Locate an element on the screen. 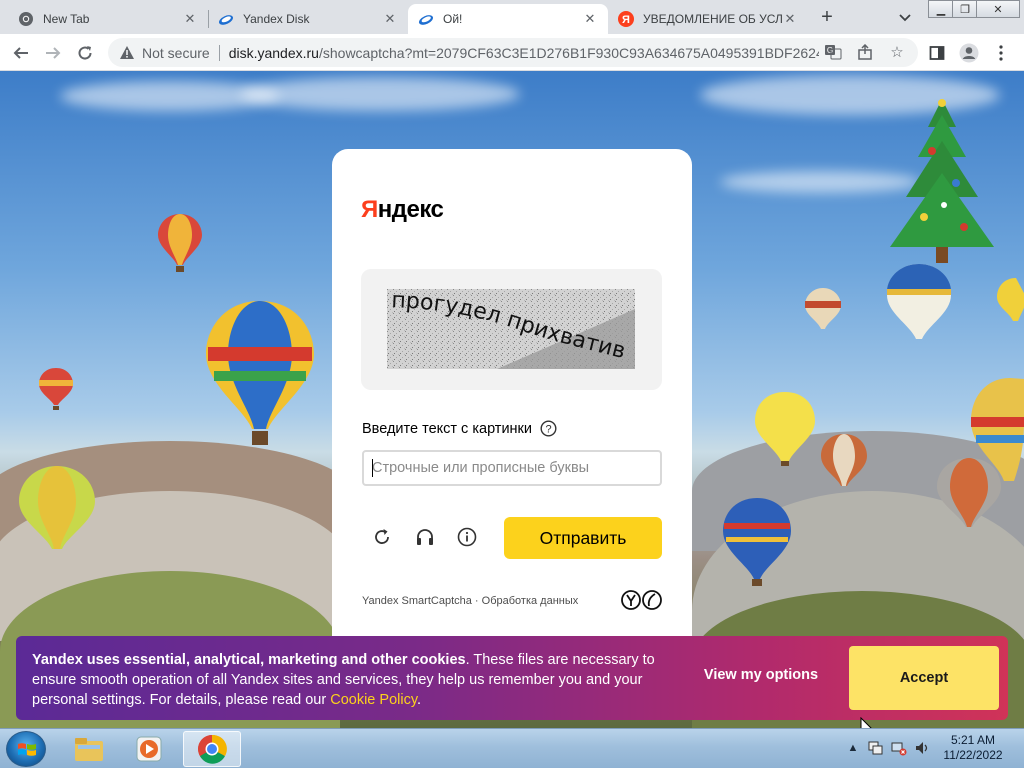  network-icon is located at coordinates (899, 748).